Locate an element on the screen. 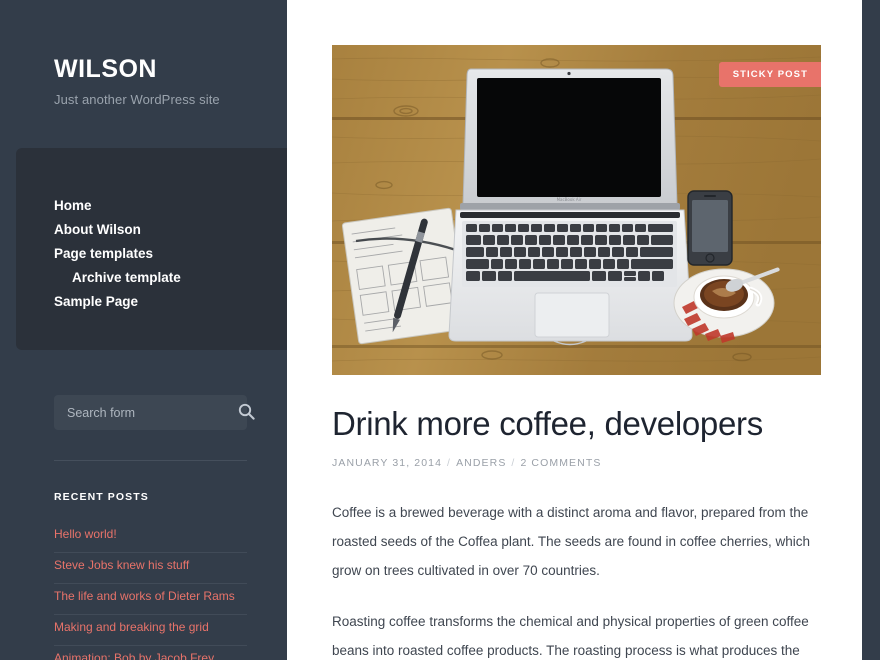 This screenshot has height=660, width=880. nav-item-home: Home is located at coordinates (151, 206).